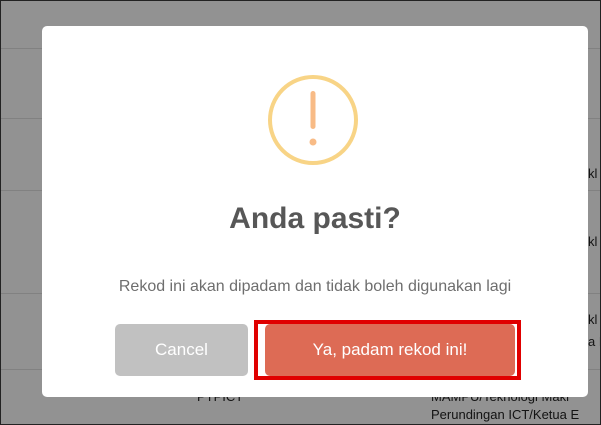 The width and height of the screenshot is (601, 425). I want to click on cancel-button: Cancel, so click(181, 350).